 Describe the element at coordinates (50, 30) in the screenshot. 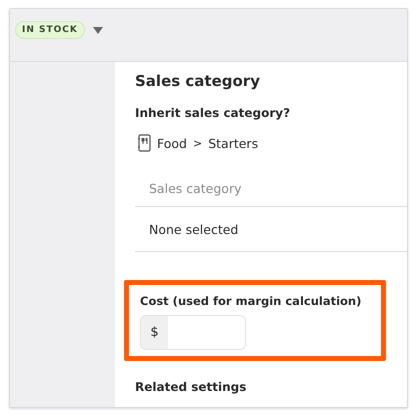

I see `stock-badge: IN STOCK` at that location.